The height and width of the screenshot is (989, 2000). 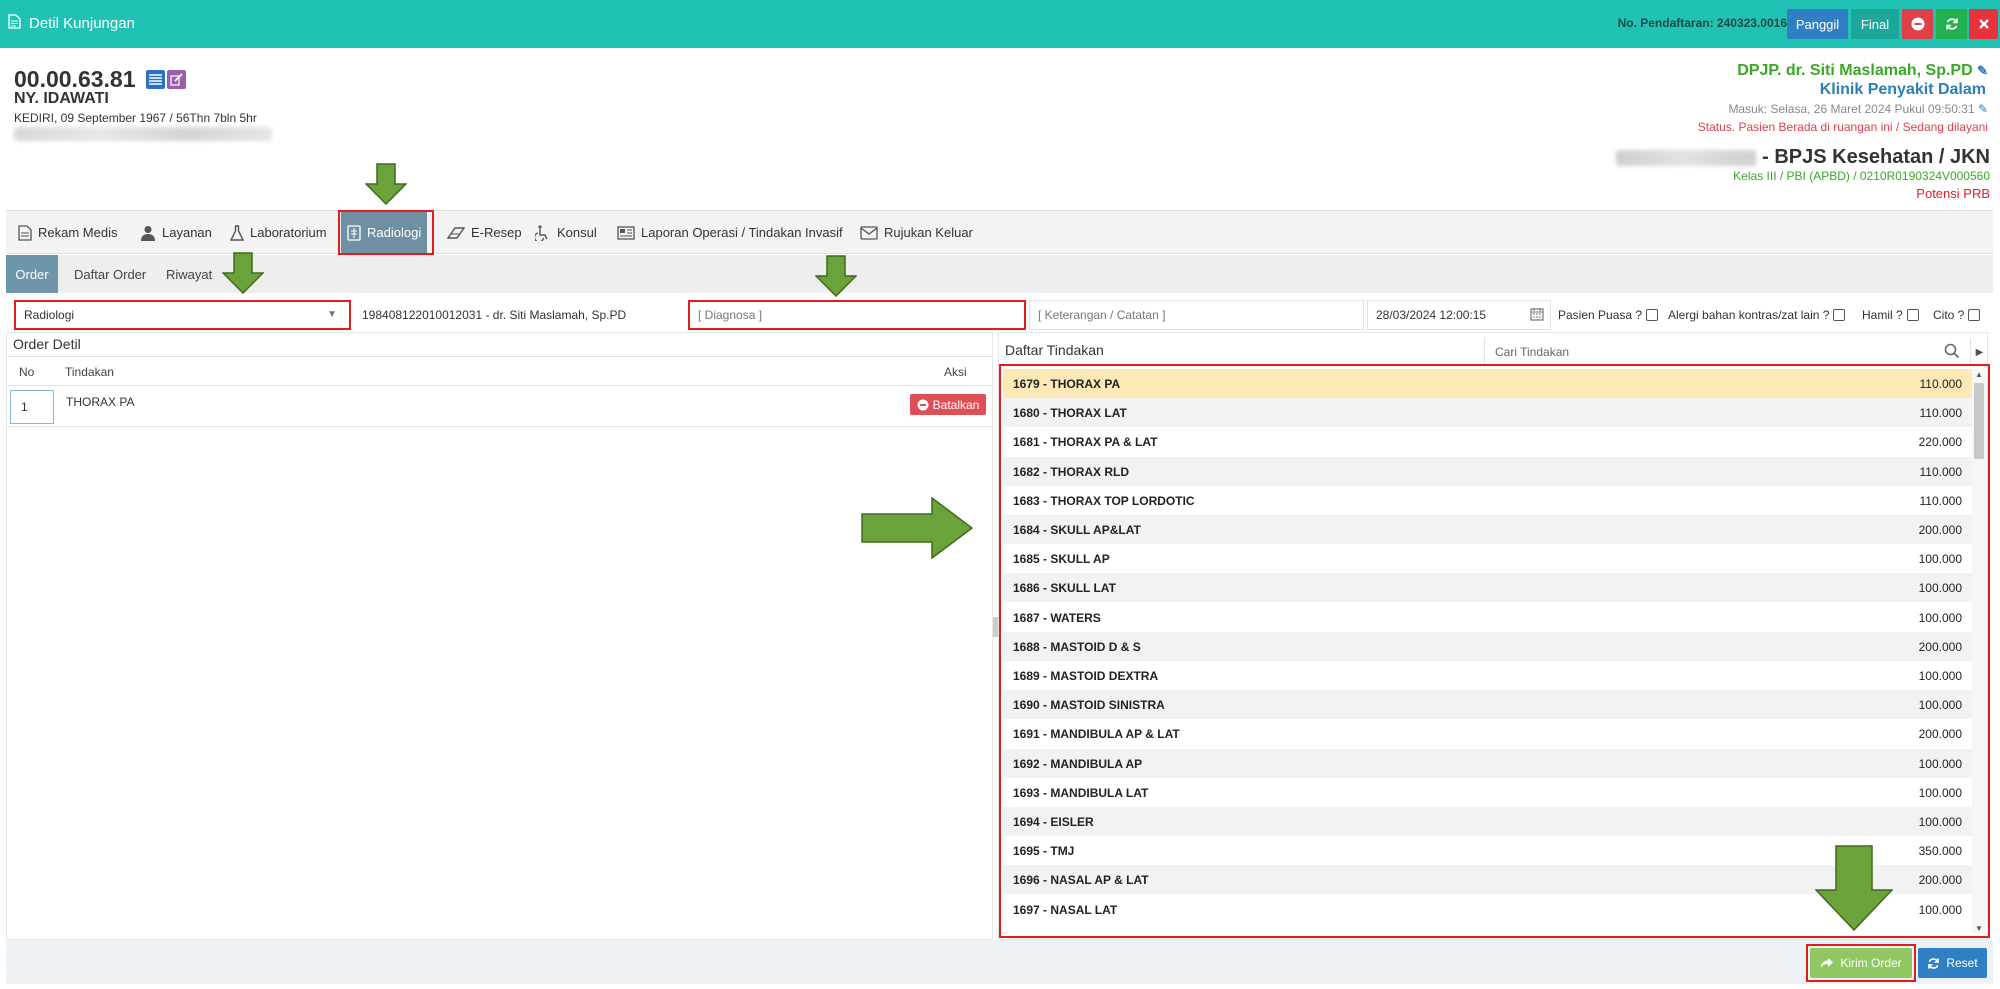 I want to click on subtab-order: Order, so click(x=32, y=274).